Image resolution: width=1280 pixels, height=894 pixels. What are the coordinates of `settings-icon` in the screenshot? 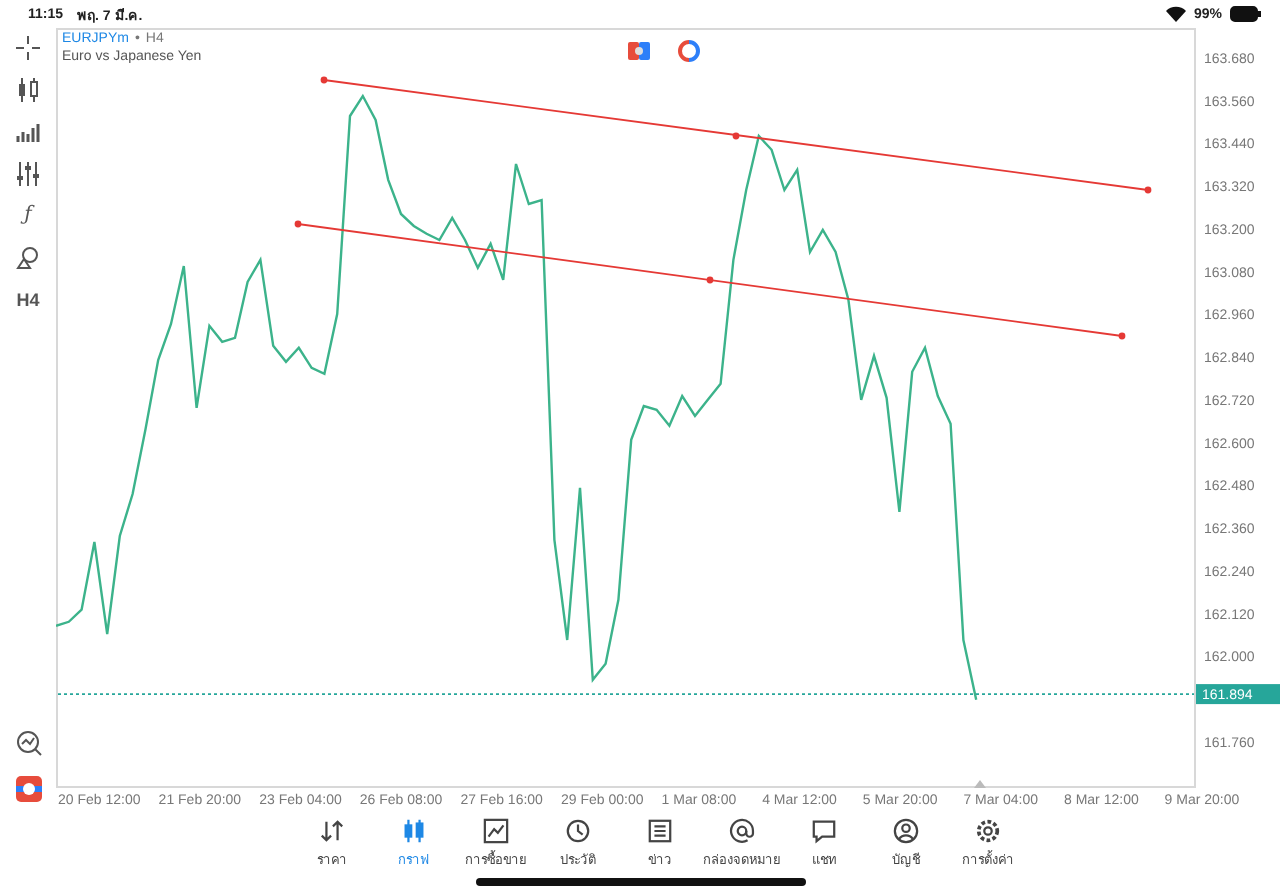 It's located at (988, 831).